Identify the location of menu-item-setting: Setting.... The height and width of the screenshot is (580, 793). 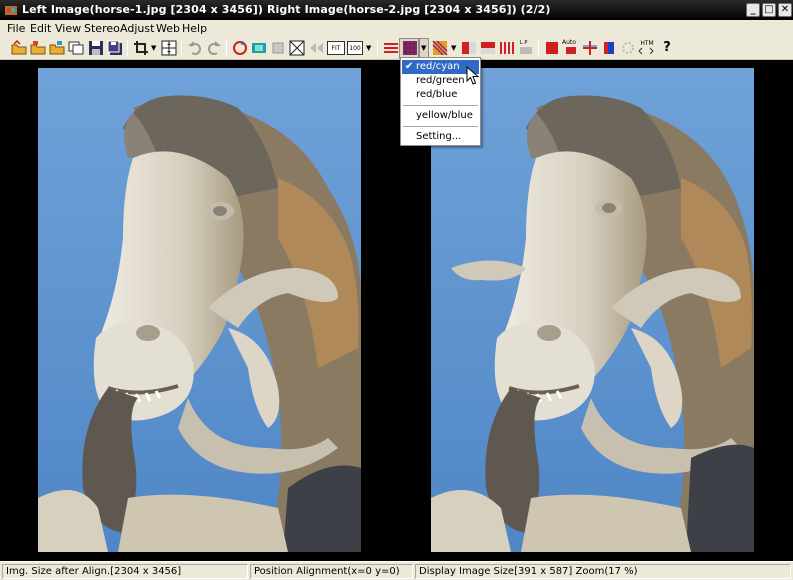
(440, 137).